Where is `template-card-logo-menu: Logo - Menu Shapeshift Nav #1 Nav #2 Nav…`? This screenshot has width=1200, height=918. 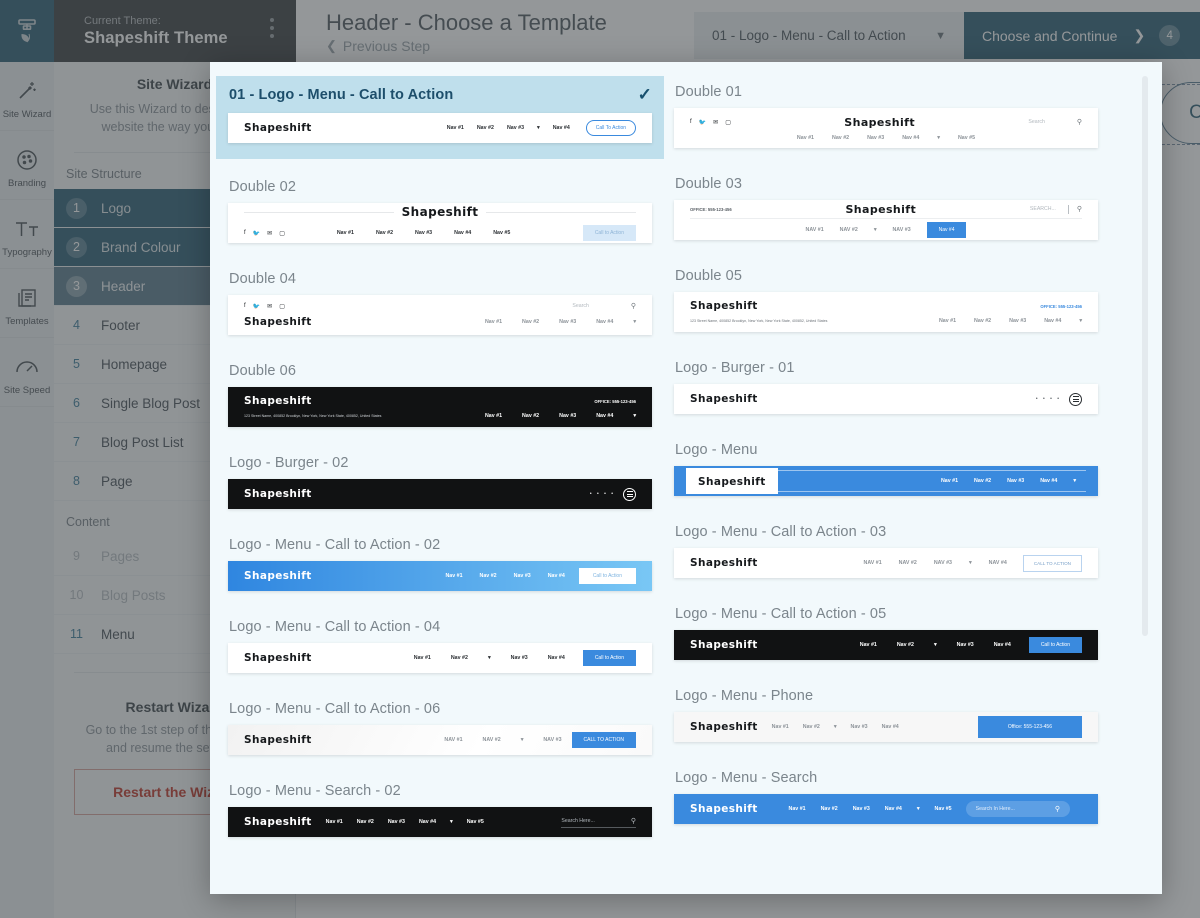 template-card-logo-menu: Logo - Menu Shapeshift Nav #1 Nav #2 Nav… is located at coordinates (886, 469).